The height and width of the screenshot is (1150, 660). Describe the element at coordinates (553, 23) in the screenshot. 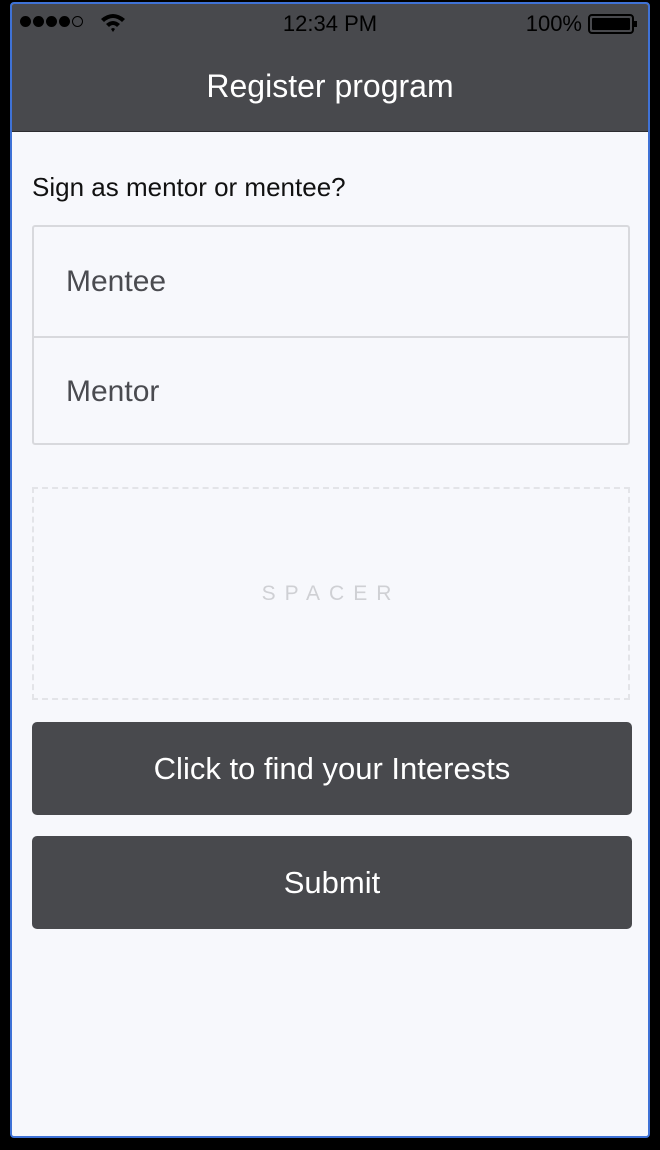

I see `battery-percentage: 100%` at that location.